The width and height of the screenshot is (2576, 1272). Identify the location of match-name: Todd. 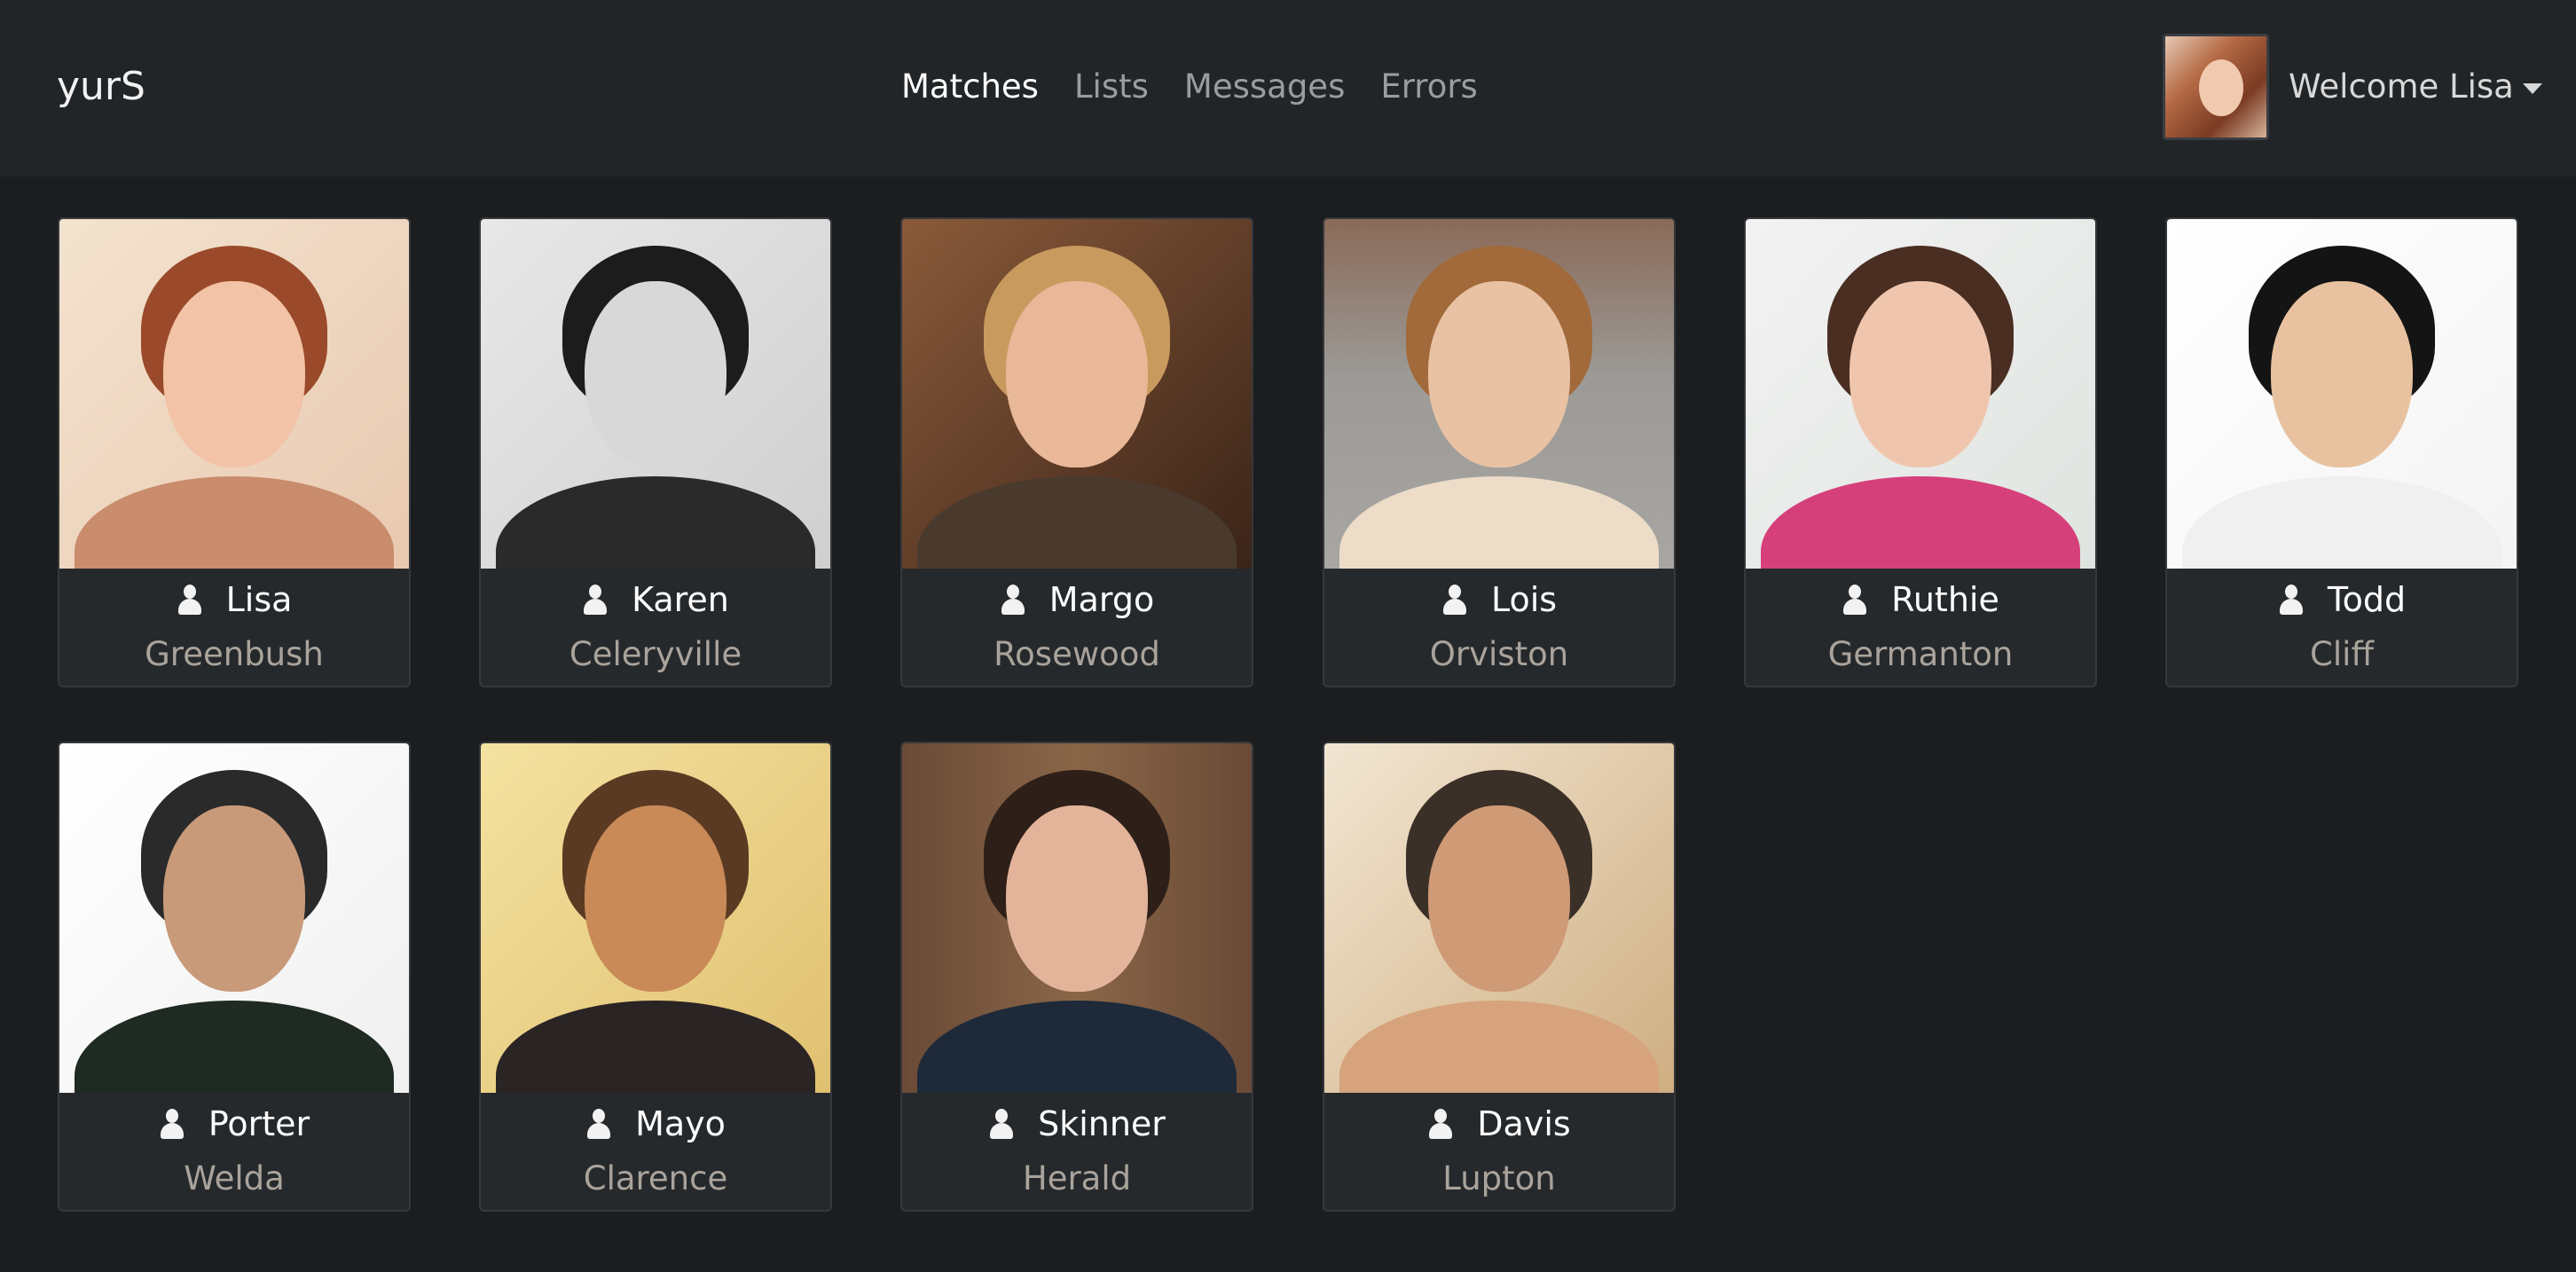
(2342, 599).